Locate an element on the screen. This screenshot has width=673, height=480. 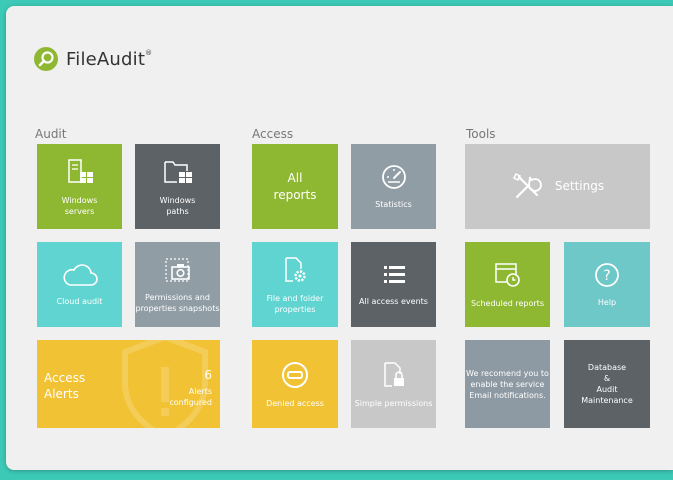
app-name: FileAudit® is located at coordinates (109, 59).